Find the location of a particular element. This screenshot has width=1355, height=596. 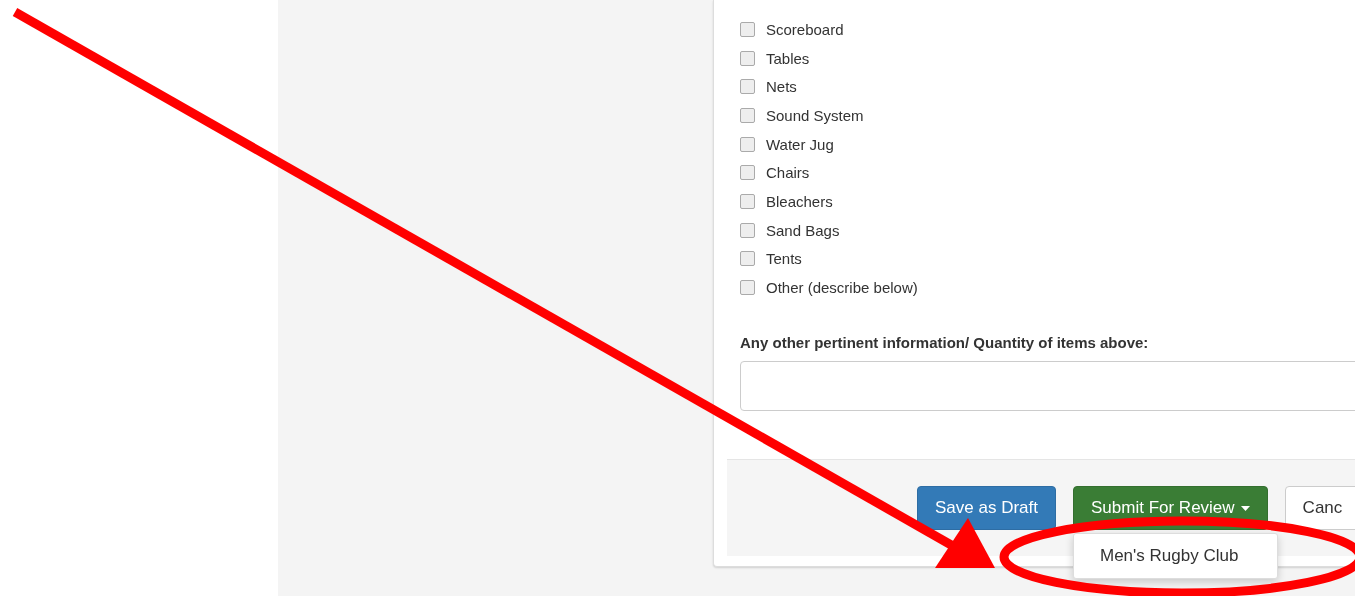

checkbox-label: Other (describe below) is located at coordinates (842, 288).